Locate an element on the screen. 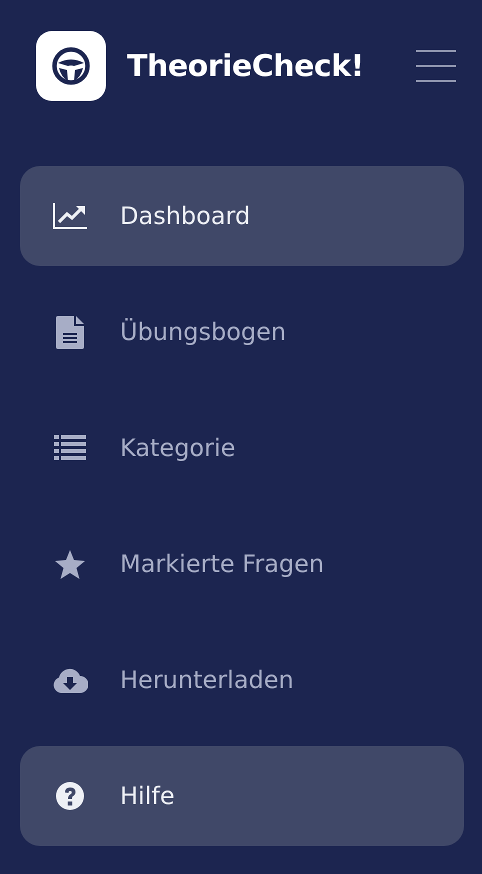 Image resolution: width=482 pixels, height=874 pixels. menu-item: Übungsbogen is located at coordinates (242, 332).